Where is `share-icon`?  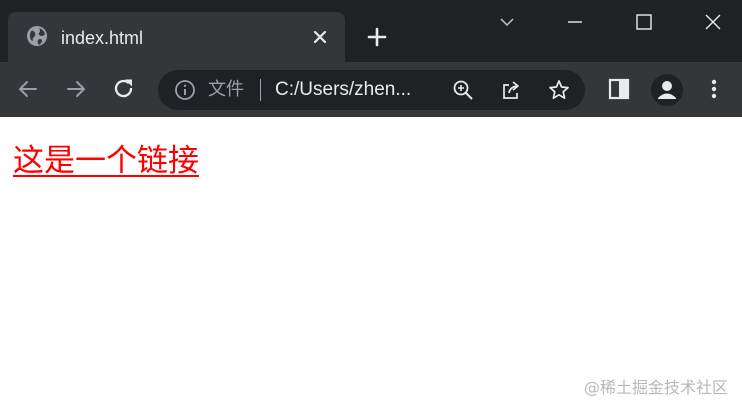
share-icon is located at coordinates (511, 90).